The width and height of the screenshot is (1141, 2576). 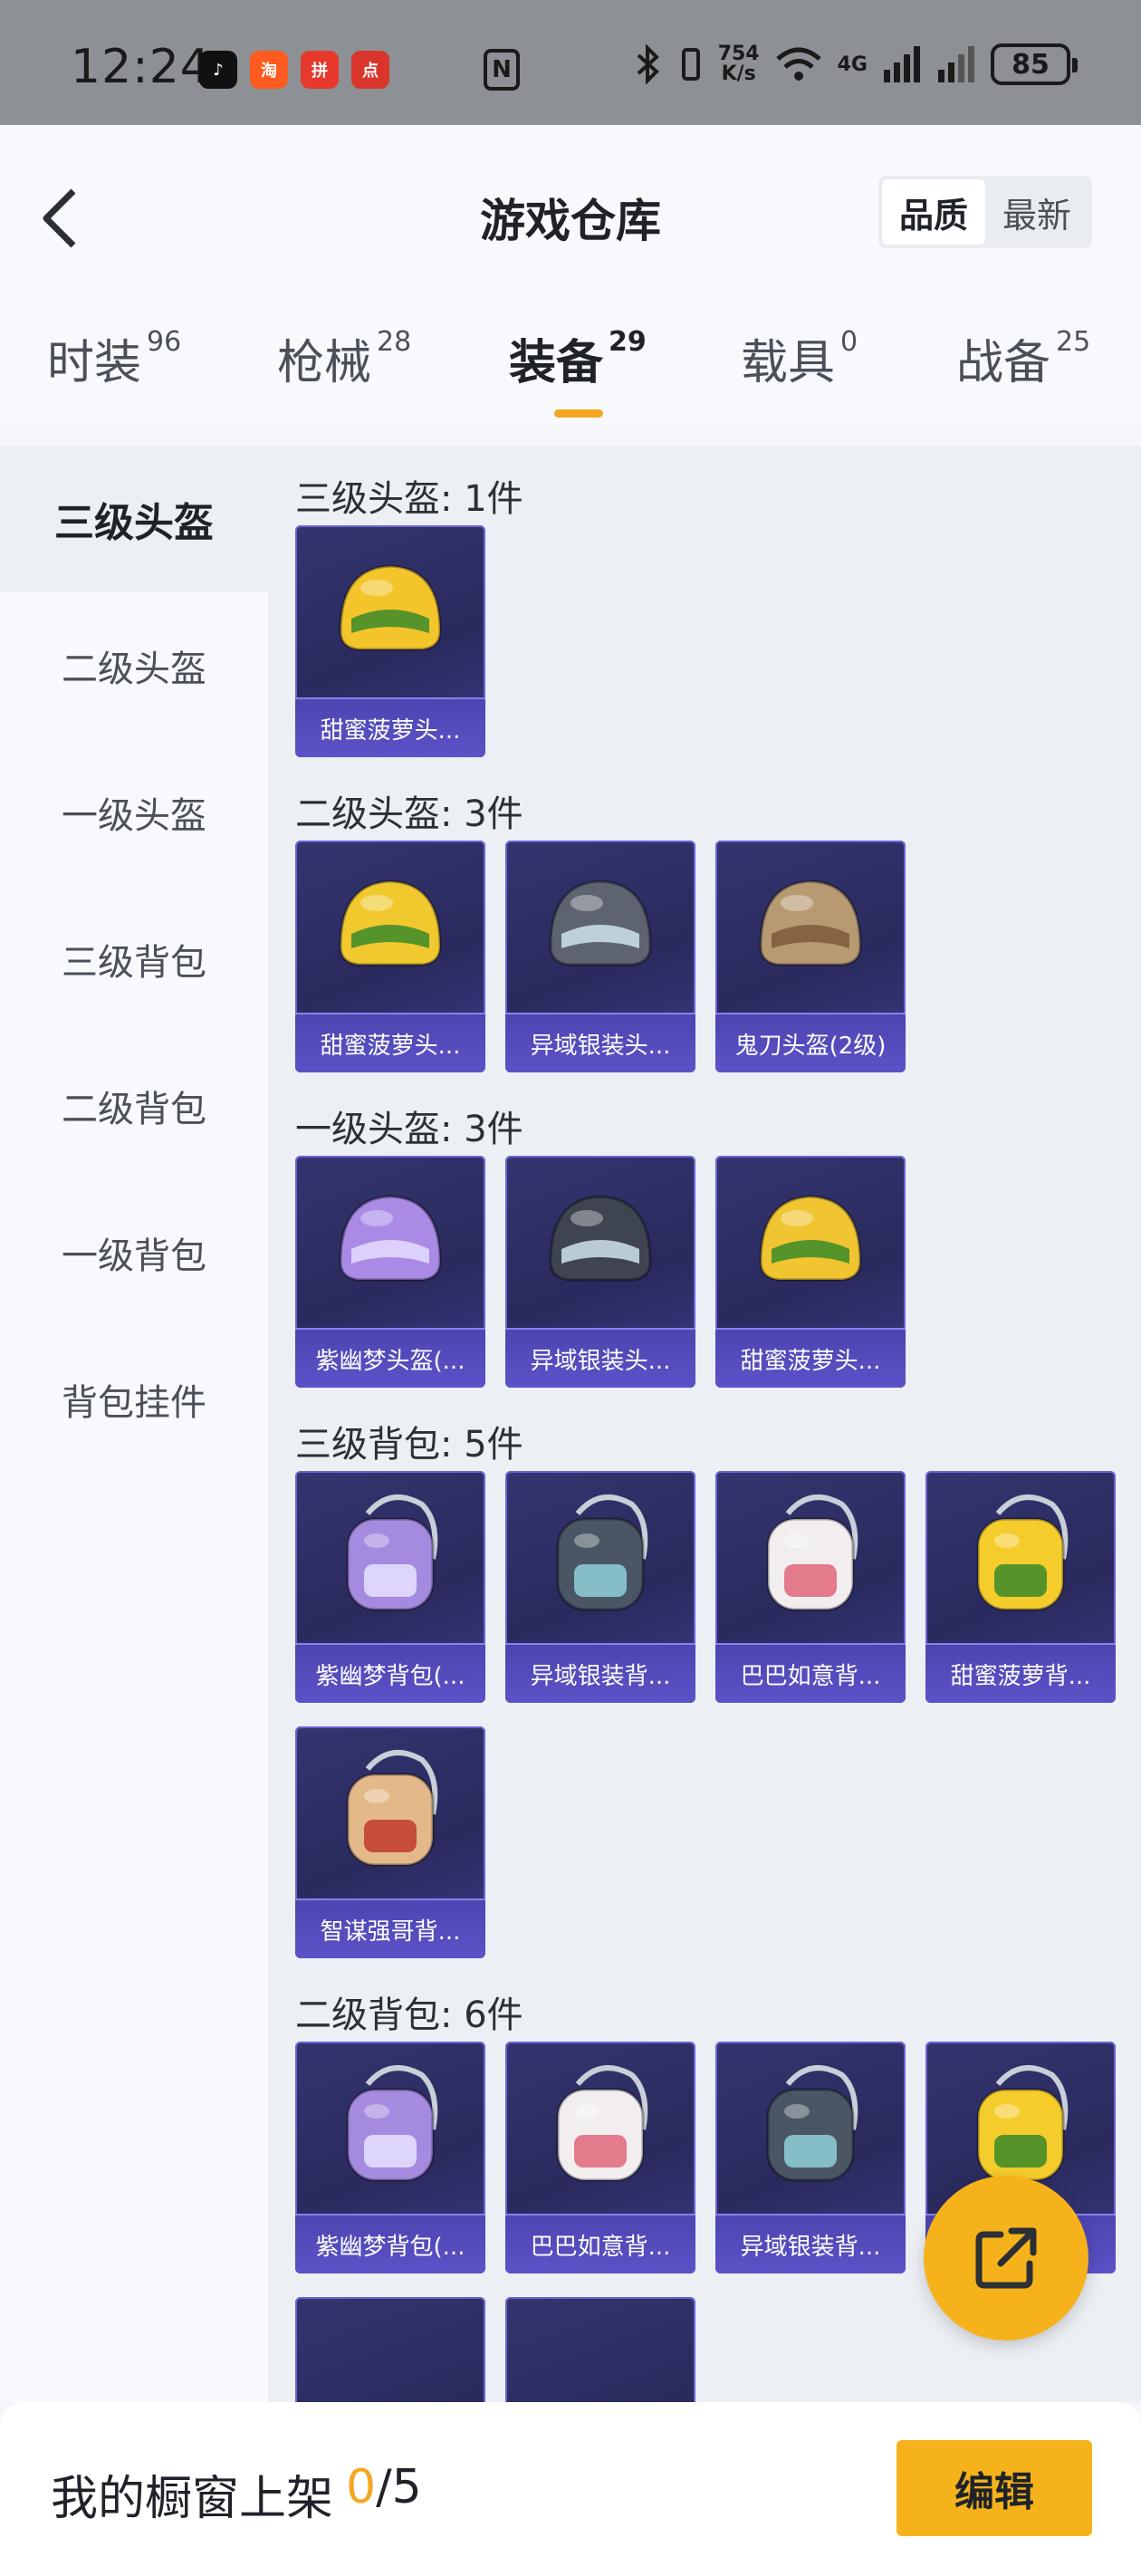 I want to click on item-card: 鬼刀头盔(2级), so click(x=811, y=956).